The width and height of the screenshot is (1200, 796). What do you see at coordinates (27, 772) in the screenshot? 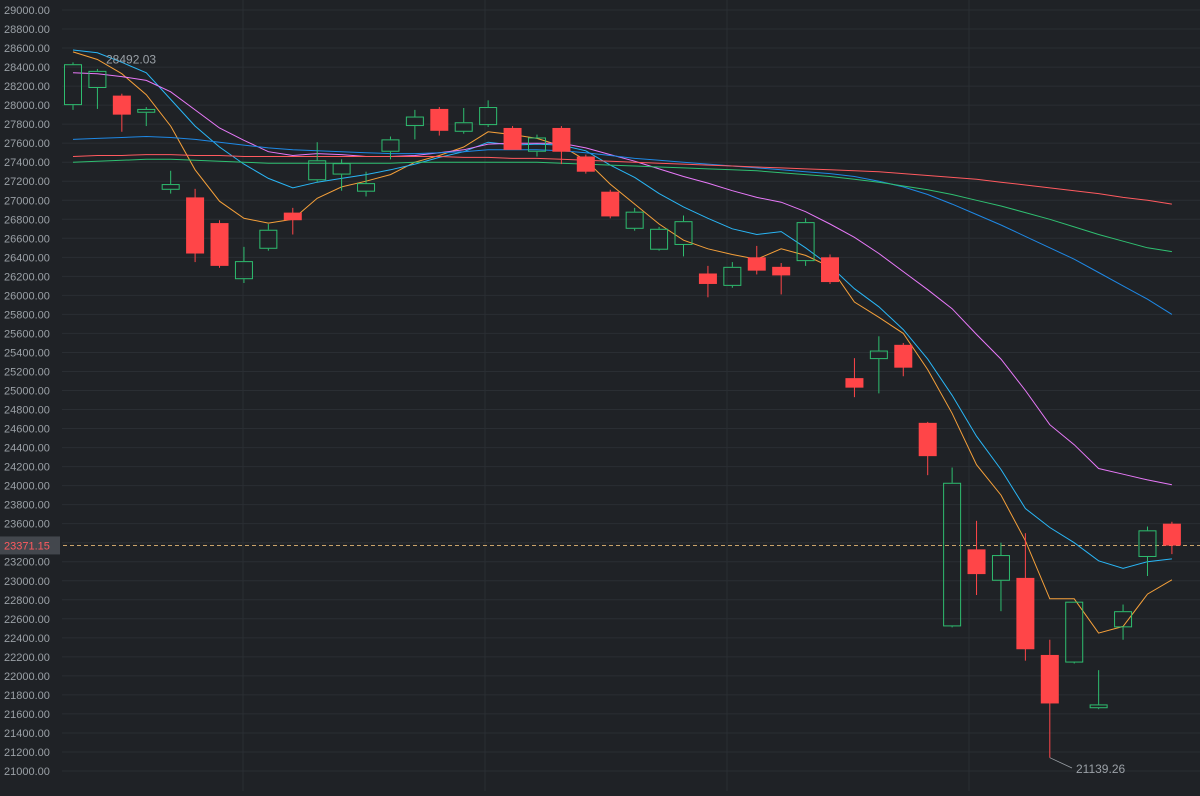
I see `y-tick-label: 21000.00` at bounding box center [27, 772].